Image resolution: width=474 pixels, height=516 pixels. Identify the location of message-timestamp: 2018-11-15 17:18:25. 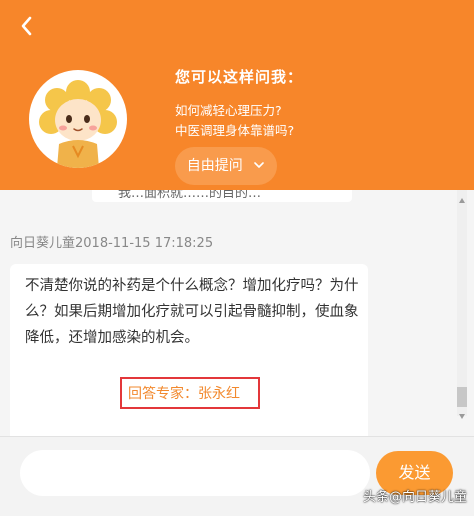
(144, 243).